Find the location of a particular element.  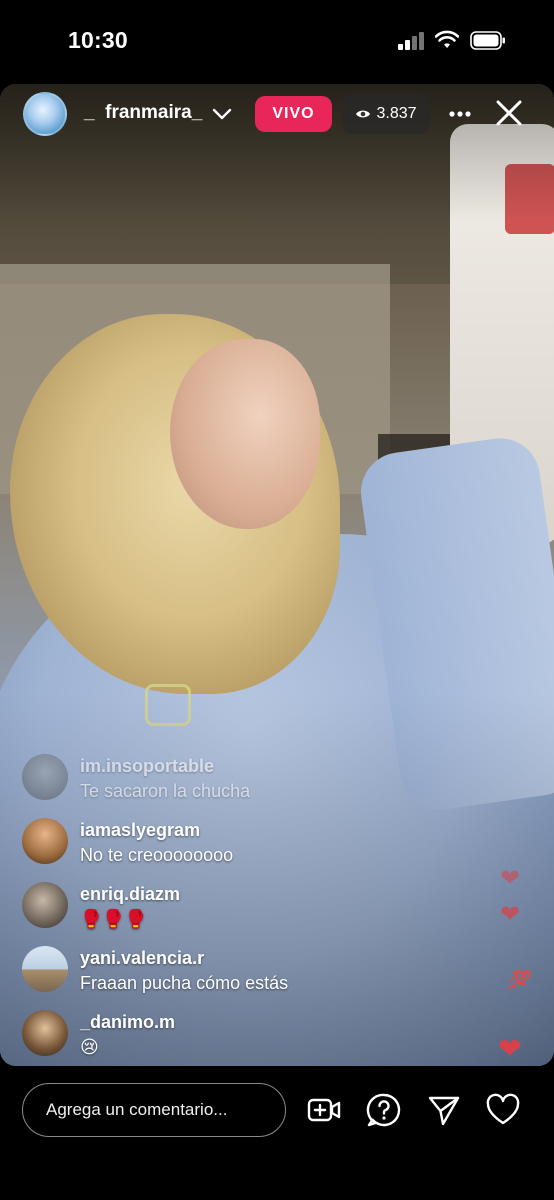

wifi-icon is located at coordinates (447, 39).